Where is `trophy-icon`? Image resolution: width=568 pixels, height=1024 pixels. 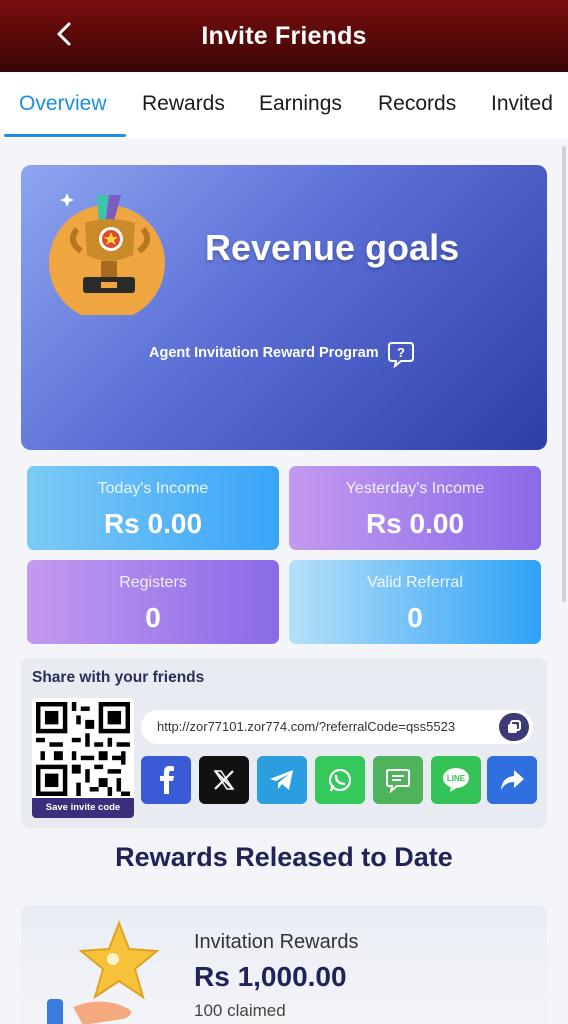
trophy-icon is located at coordinates (107, 254).